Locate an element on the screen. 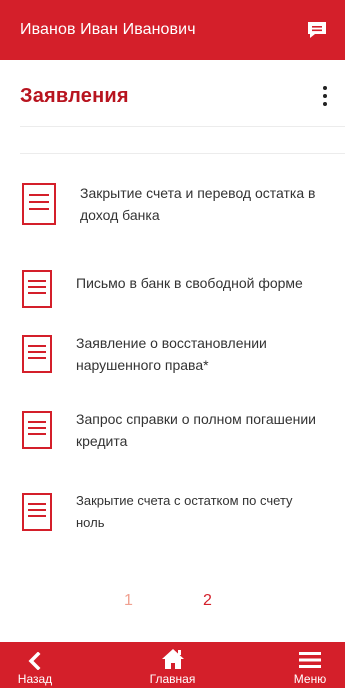  menu-button: Меню is located at coordinates (310, 665).